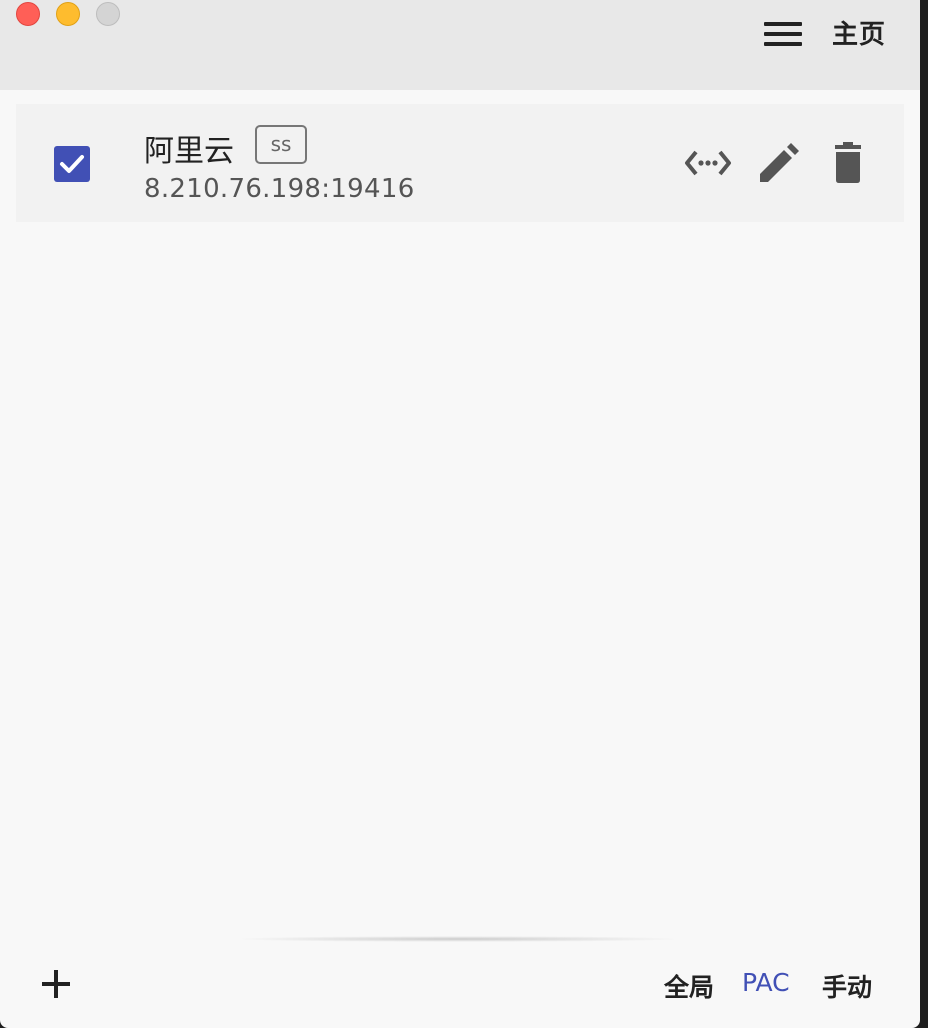 Image resolution: width=928 pixels, height=1028 pixels. What do you see at coordinates (189, 151) in the screenshot?
I see `server-name: 阿里云` at bounding box center [189, 151].